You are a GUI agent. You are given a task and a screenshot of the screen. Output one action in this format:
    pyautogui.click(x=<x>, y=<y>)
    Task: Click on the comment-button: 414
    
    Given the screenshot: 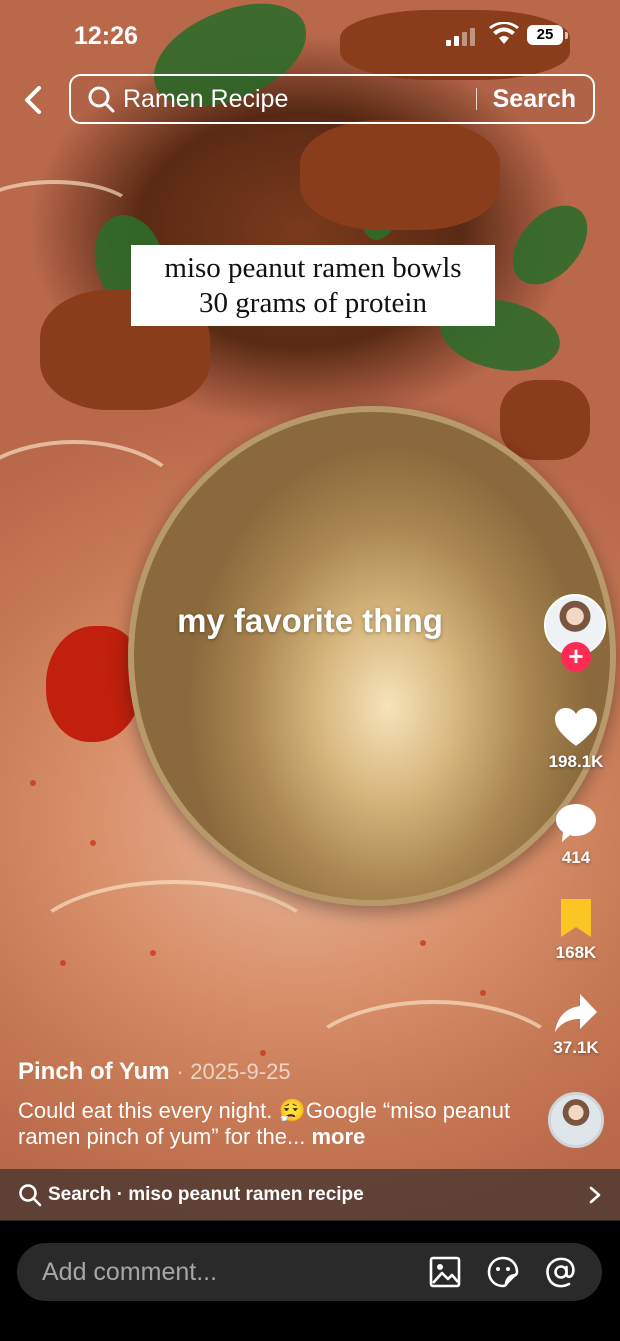 What is the action you would take?
    pyautogui.click(x=576, y=835)
    